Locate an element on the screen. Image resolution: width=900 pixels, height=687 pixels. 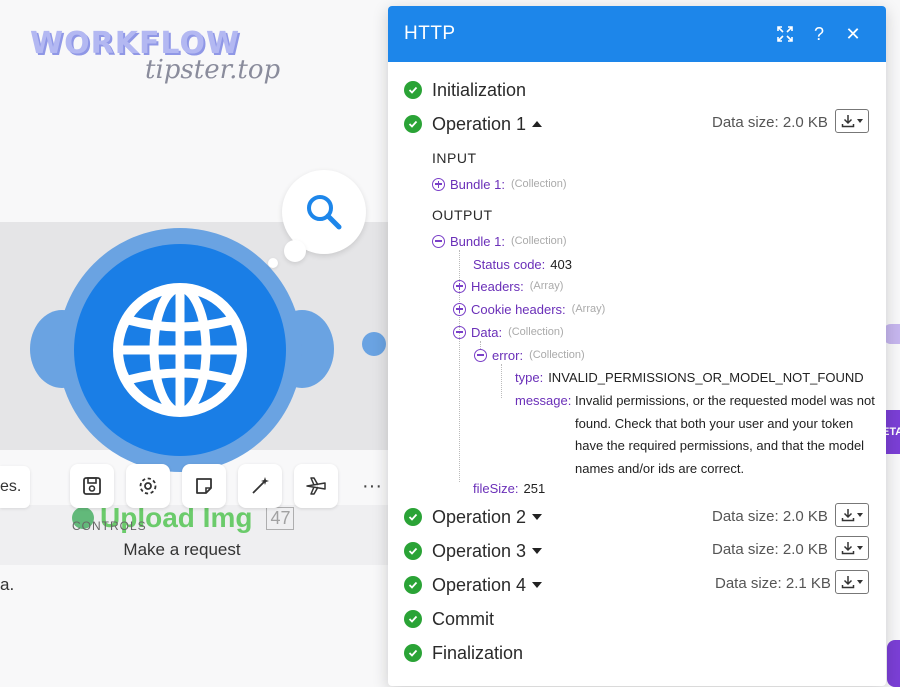
upload-count: 47 is located at coordinates (280, 518).